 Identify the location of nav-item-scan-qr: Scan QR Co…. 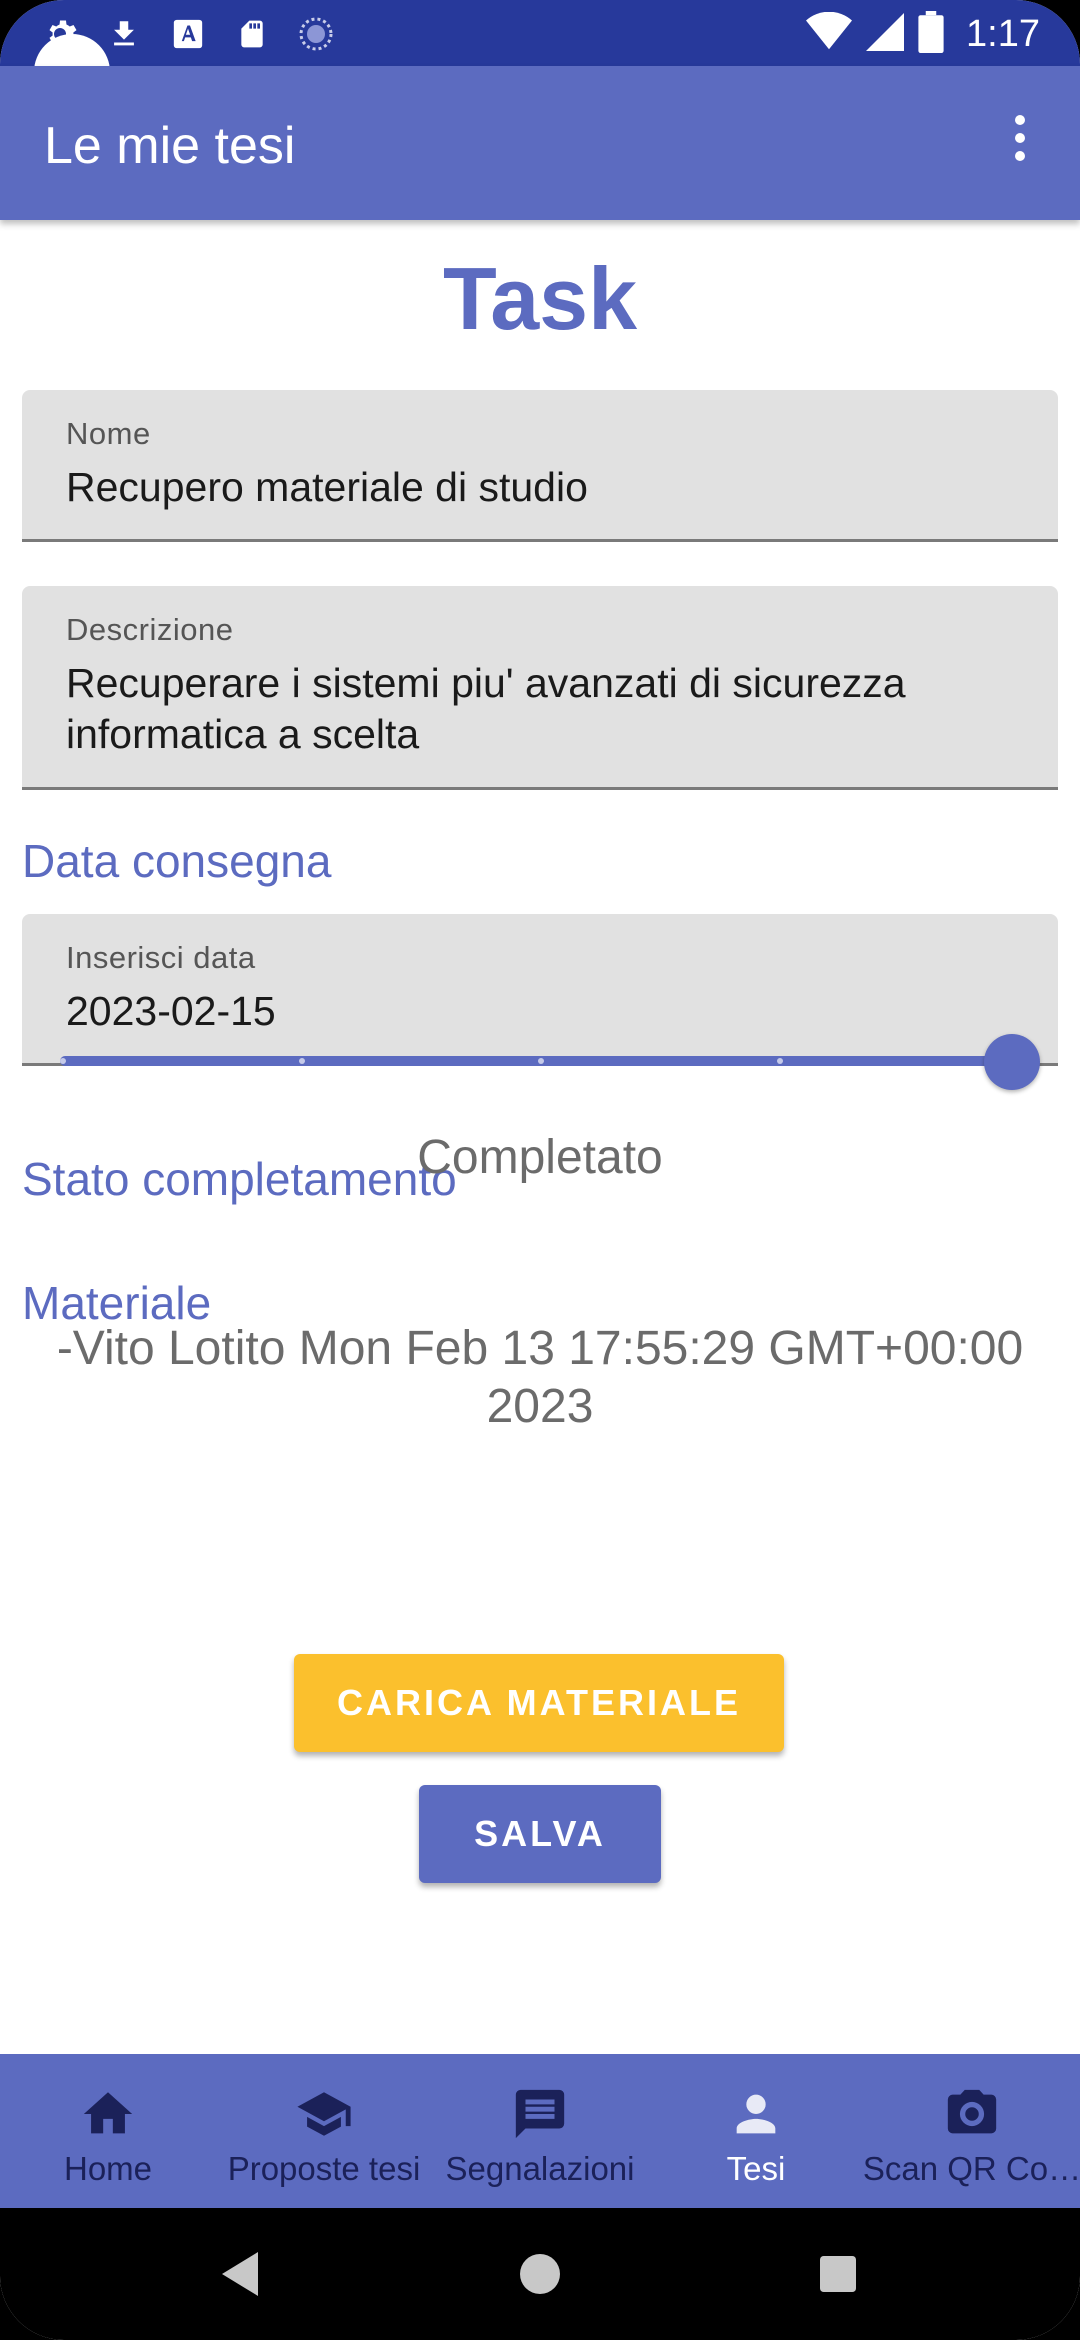
(971, 2131).